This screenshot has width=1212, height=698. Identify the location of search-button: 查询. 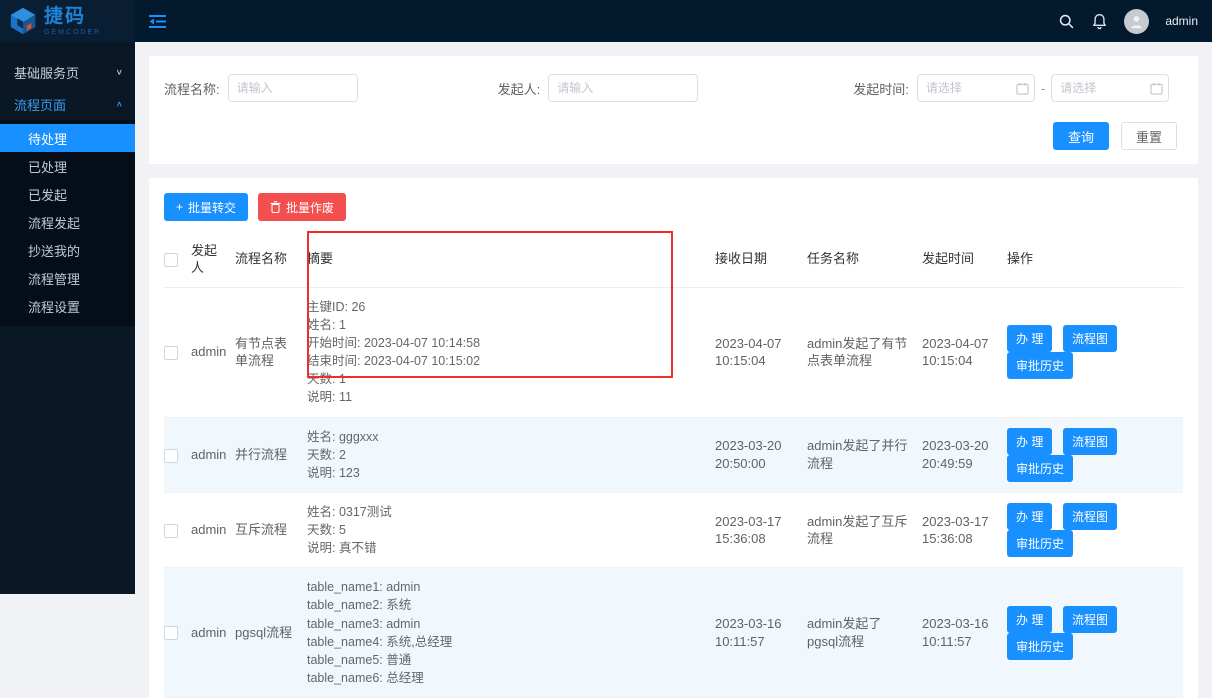
(1080, 136).